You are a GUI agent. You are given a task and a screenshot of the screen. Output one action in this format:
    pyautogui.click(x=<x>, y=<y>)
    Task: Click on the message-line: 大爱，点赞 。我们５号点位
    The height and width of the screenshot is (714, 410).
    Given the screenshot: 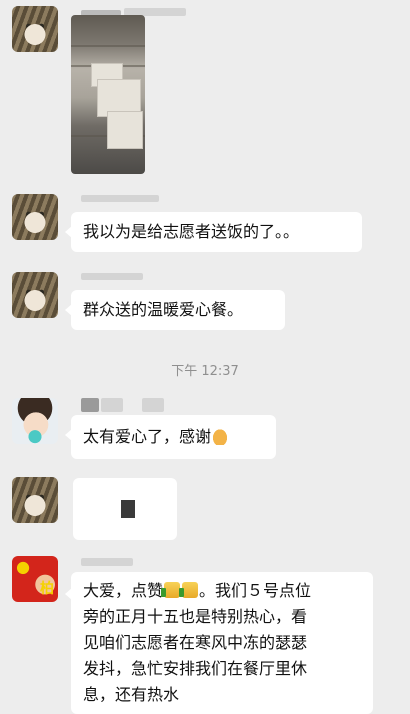 What is the action you would take?
    pyautogui.click(x=197, y=590)
    